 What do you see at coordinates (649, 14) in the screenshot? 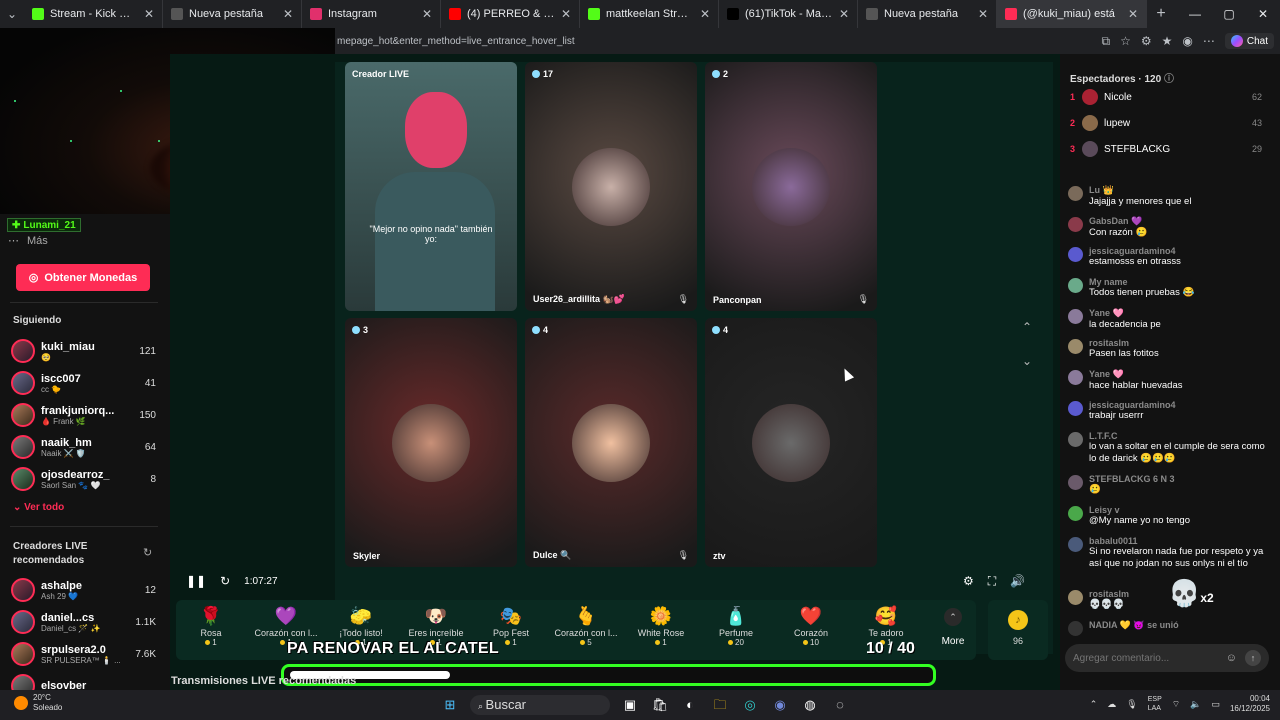
I see `browser-tab: mattkeelan Stream - Watch ✕` at bounding box center [649, 14].